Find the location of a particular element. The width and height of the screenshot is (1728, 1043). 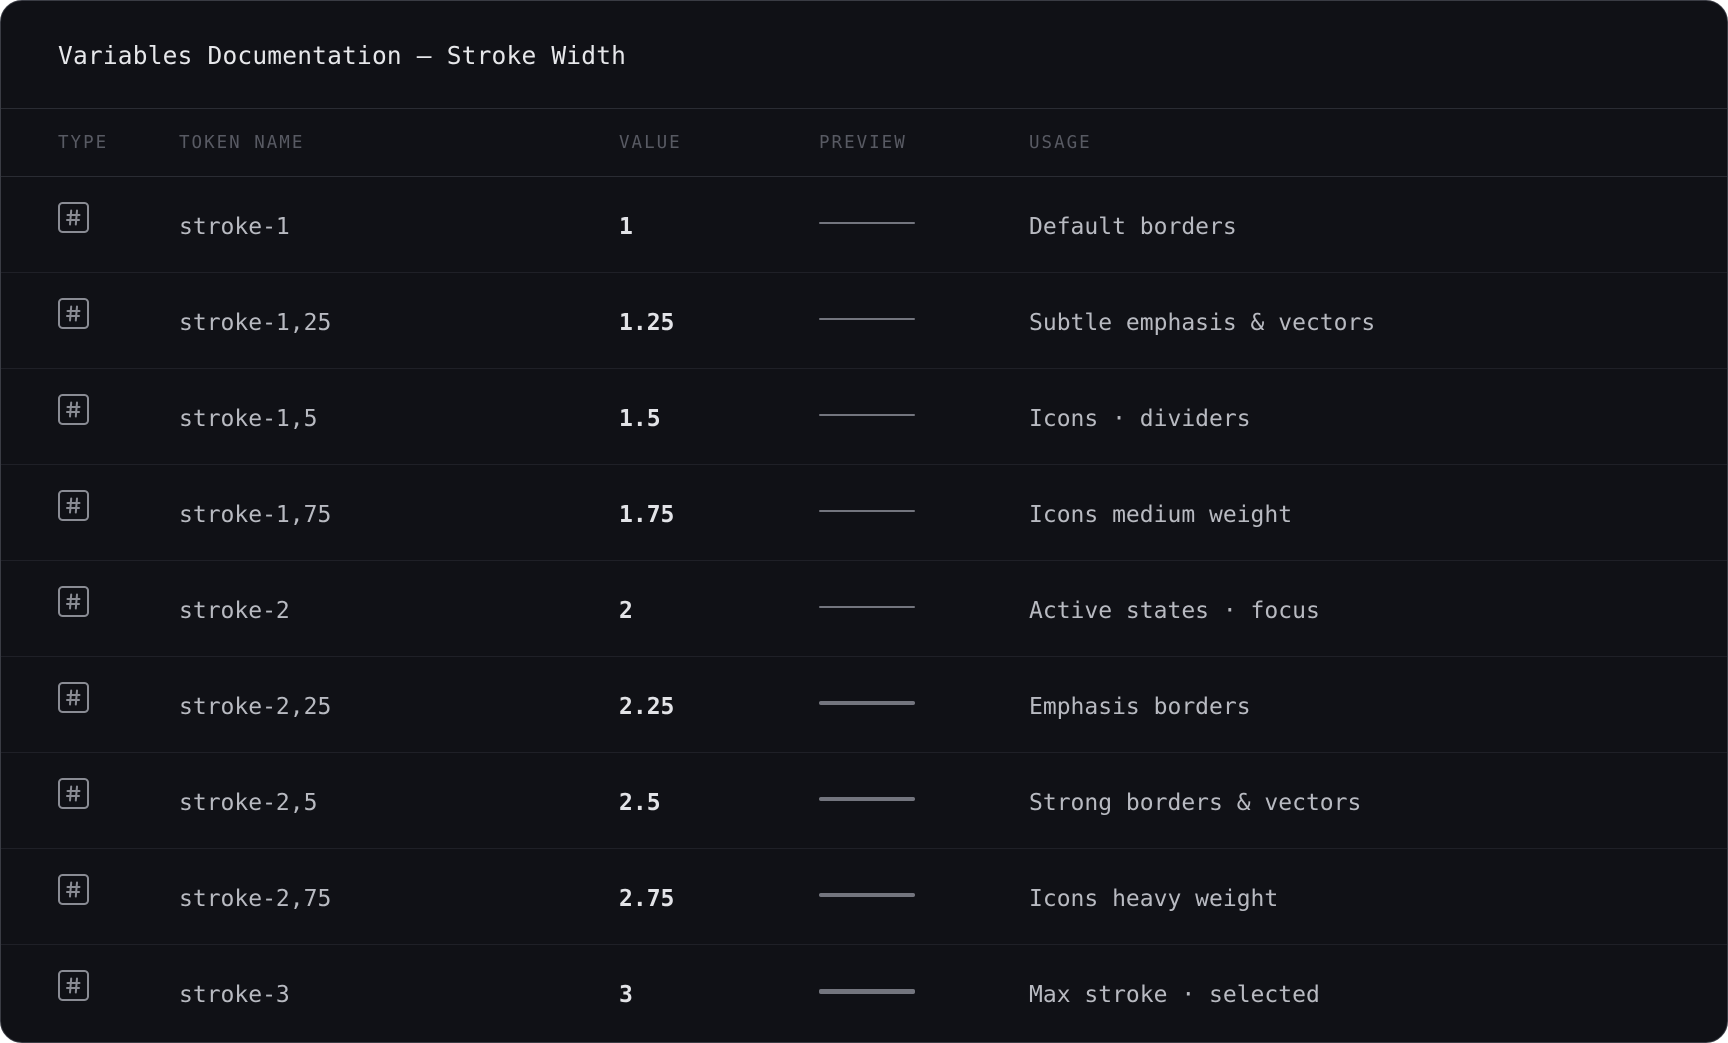

table-row-stroke-1,75: stroke-1,75 1.75 Icons medium weight is located at coordinates (864, 513).